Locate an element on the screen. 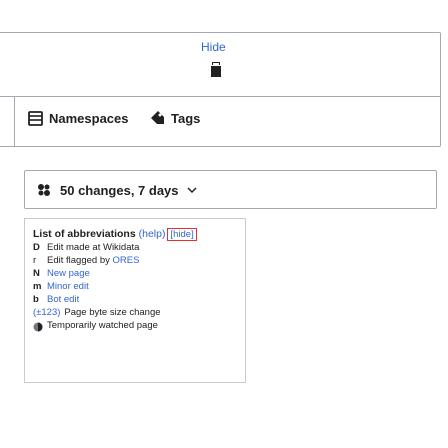 The height and width of the screenshot is (448, 448). tab-namespaces: Namespaces is located at coordinates (78, 118).